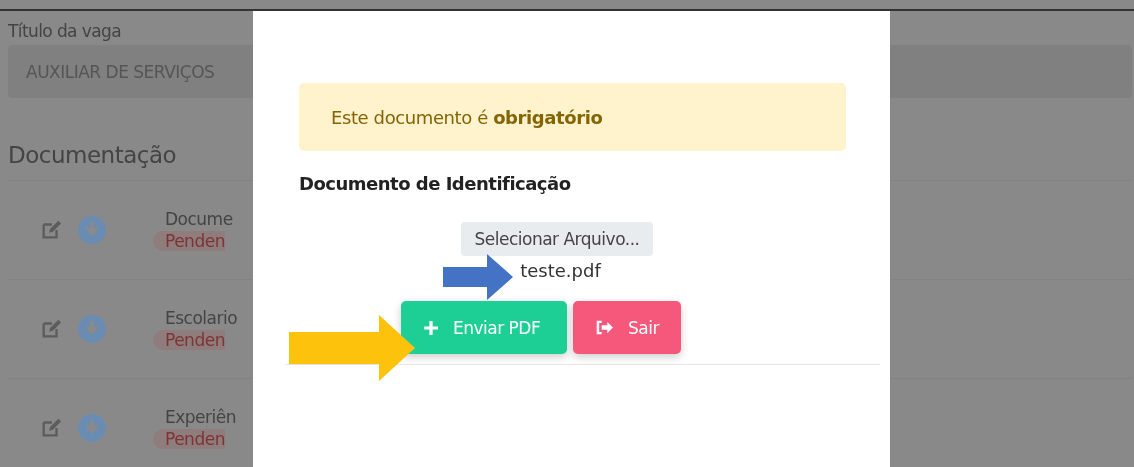  What do you see at coordinates (478, 277) in the screenshot?
I see `arrow` at bounding box center [478, 277].